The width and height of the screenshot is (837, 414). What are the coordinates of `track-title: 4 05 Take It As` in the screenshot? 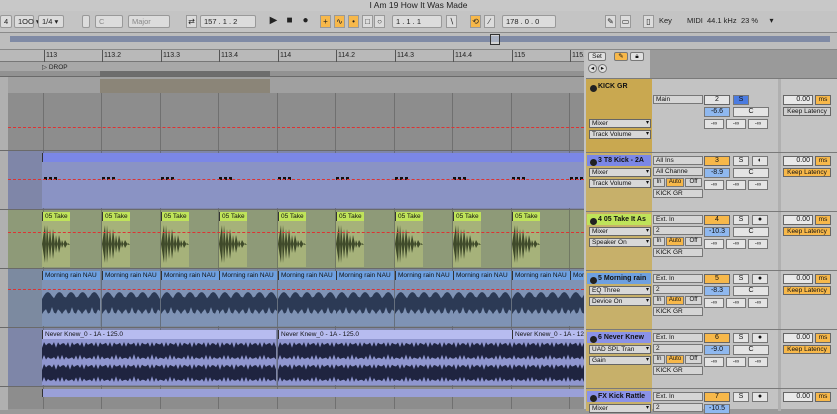 It's located at (619, 219).